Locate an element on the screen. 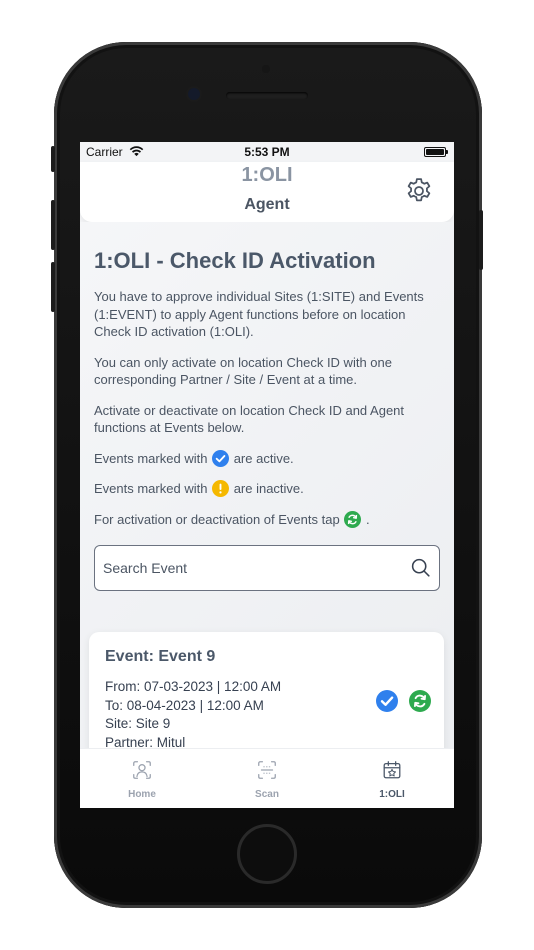 Image resolution: width=534 pixels, height=950 pixels. event-active-check-icon is located at coordinates (387, 701).